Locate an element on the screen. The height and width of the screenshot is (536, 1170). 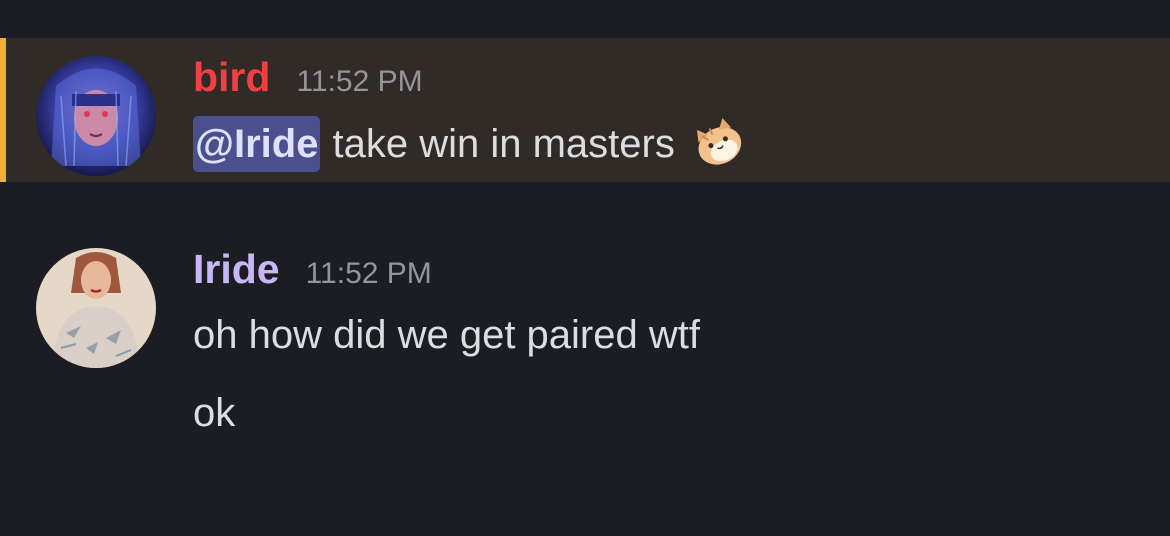
message-text: take win in masters is located at coordinates (503, 144).